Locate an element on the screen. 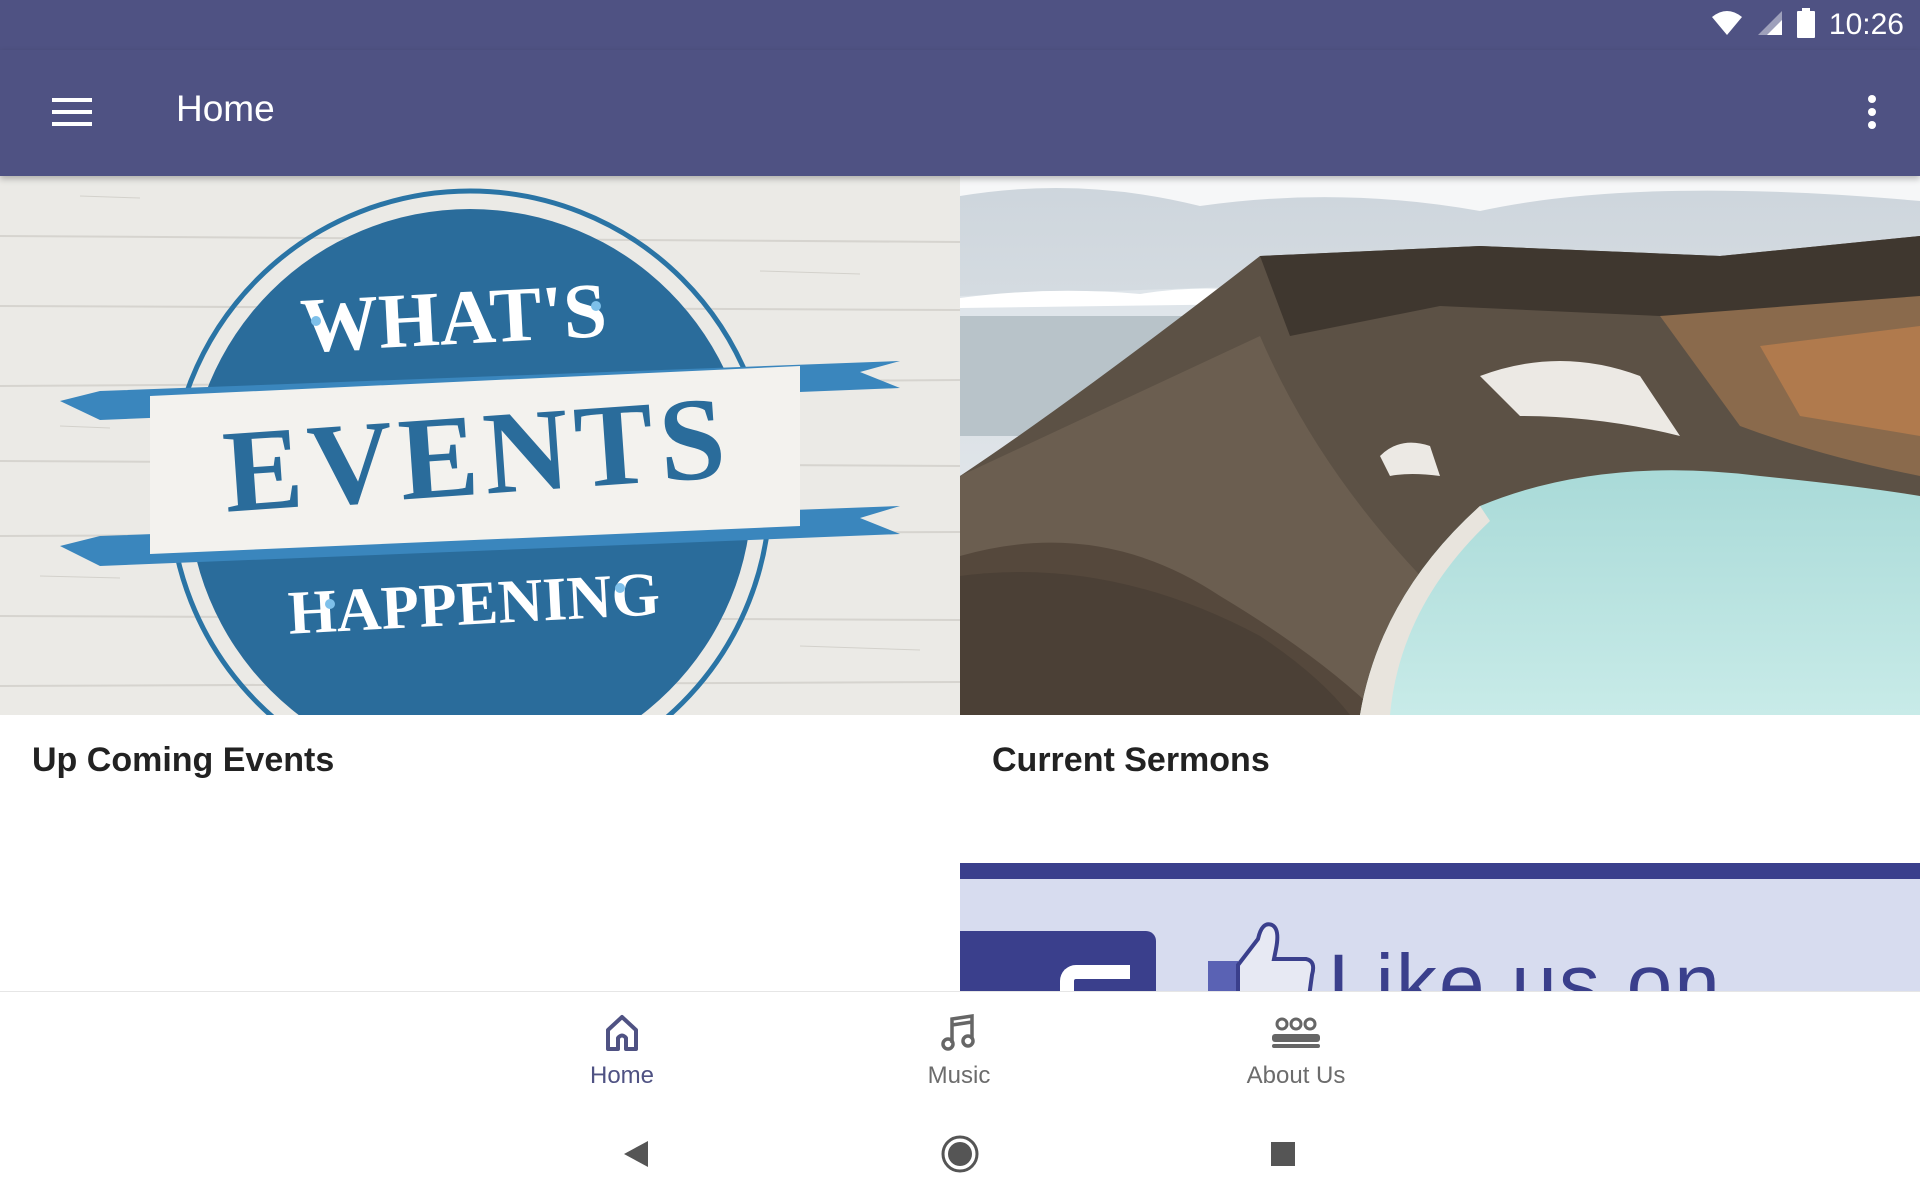  bottom-navigation: Home Music About Us is located at coordinates (960, 1047).